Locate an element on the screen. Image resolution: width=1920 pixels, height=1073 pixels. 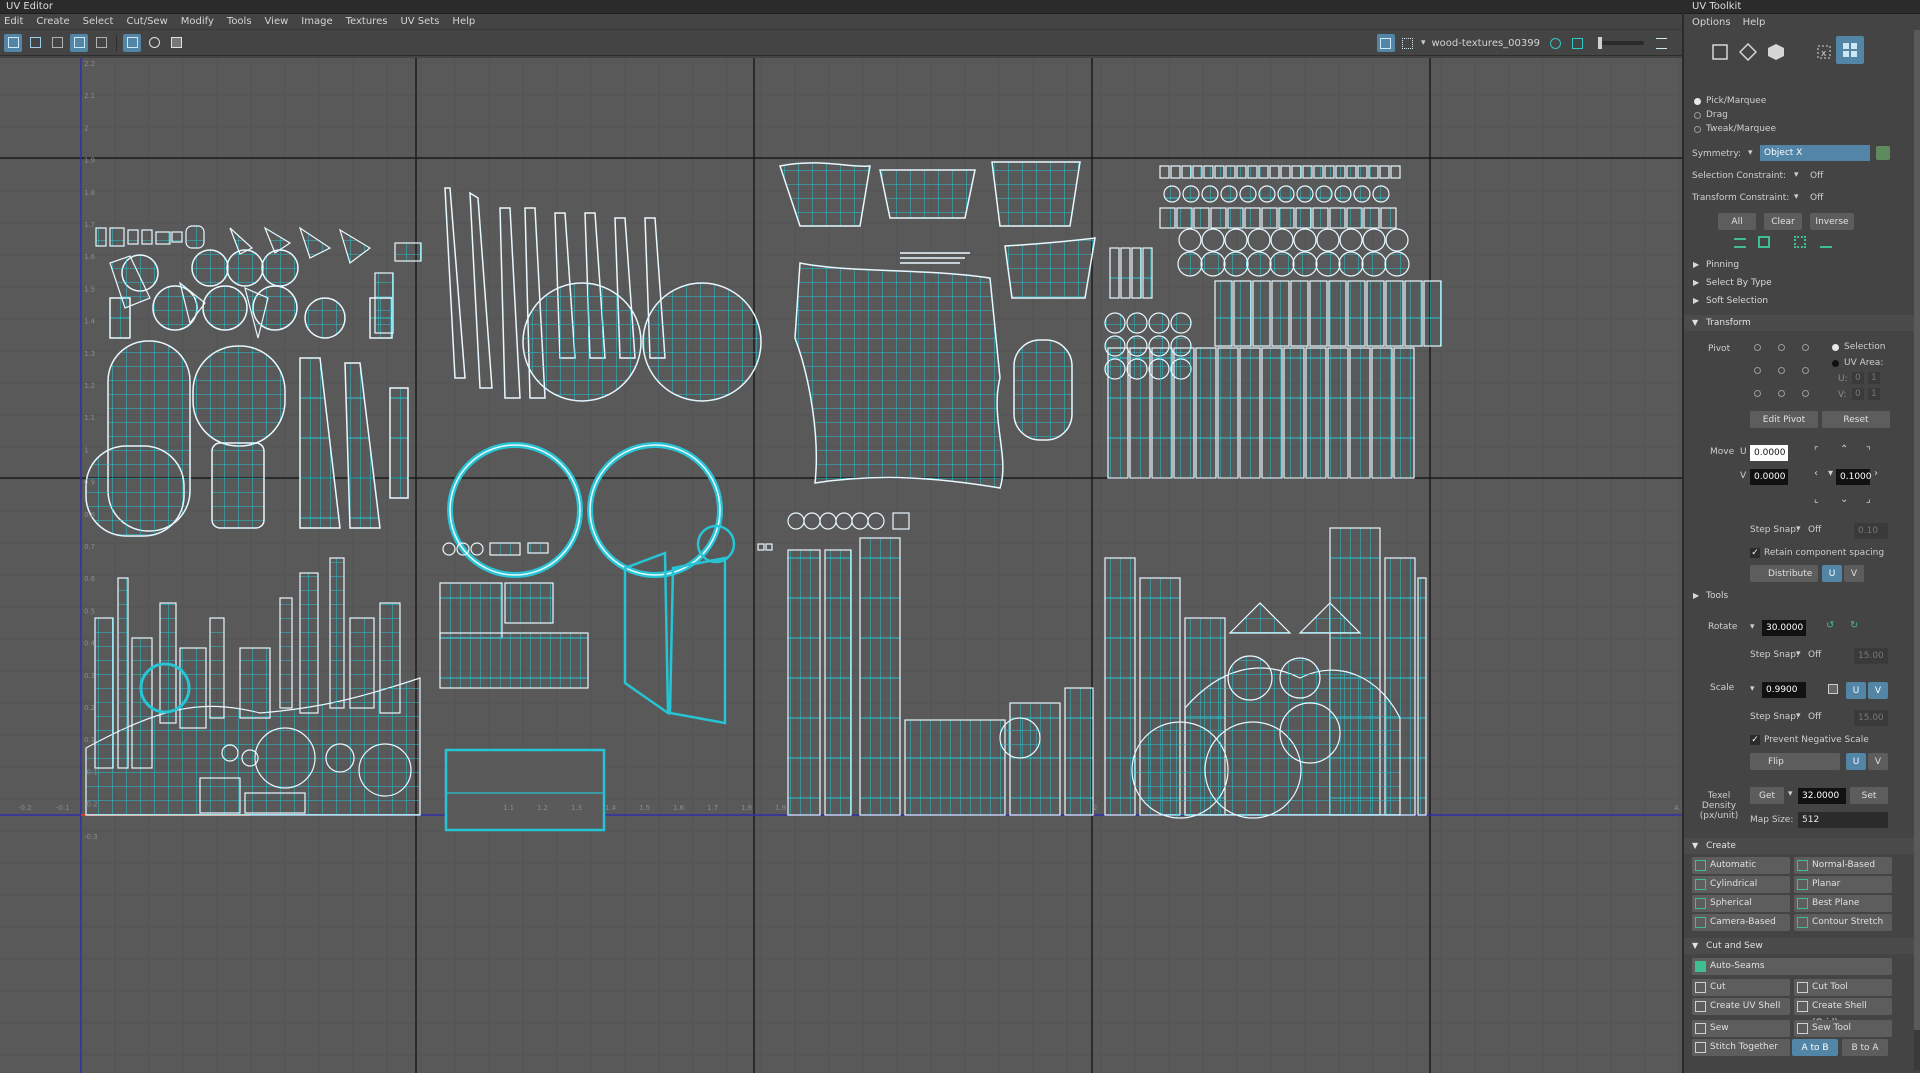
move-u-field: 0.0000 is located at coordinates (1769, 453).